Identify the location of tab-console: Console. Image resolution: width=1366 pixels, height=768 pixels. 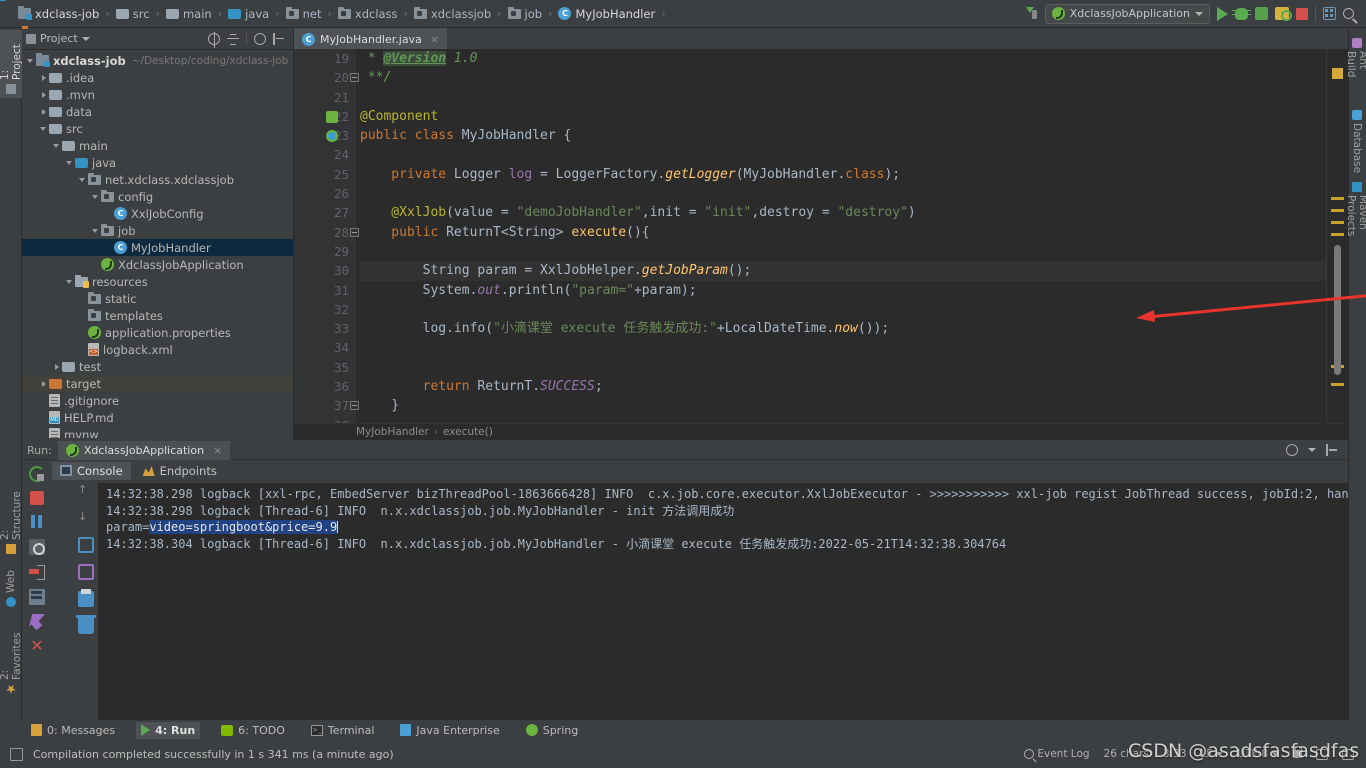
(91, 470).